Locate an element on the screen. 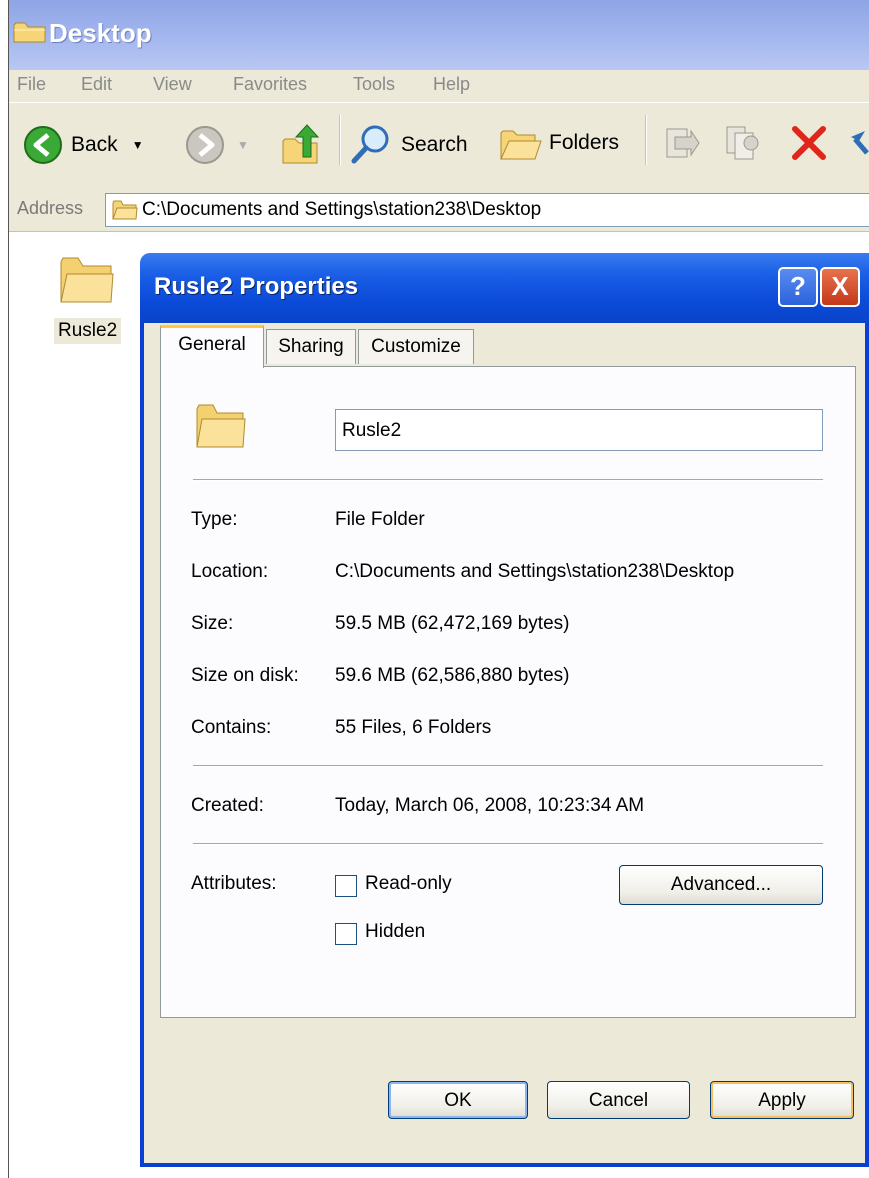 The height and width of the screenshot is (1178, 869). move-to-icon is located at coordinates (683, 143).